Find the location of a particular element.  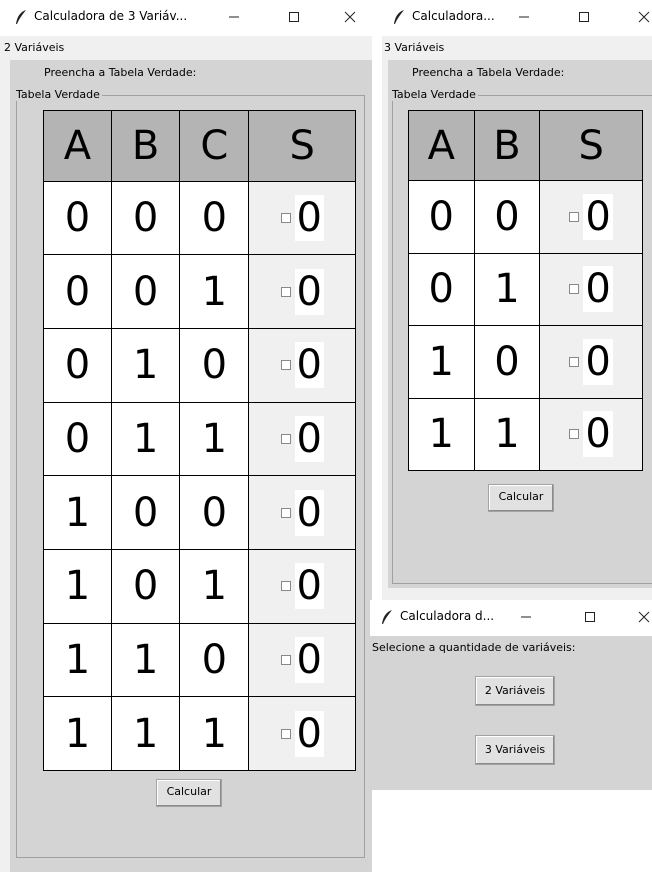

table-row: 100 is located at coordinates (525, 362).